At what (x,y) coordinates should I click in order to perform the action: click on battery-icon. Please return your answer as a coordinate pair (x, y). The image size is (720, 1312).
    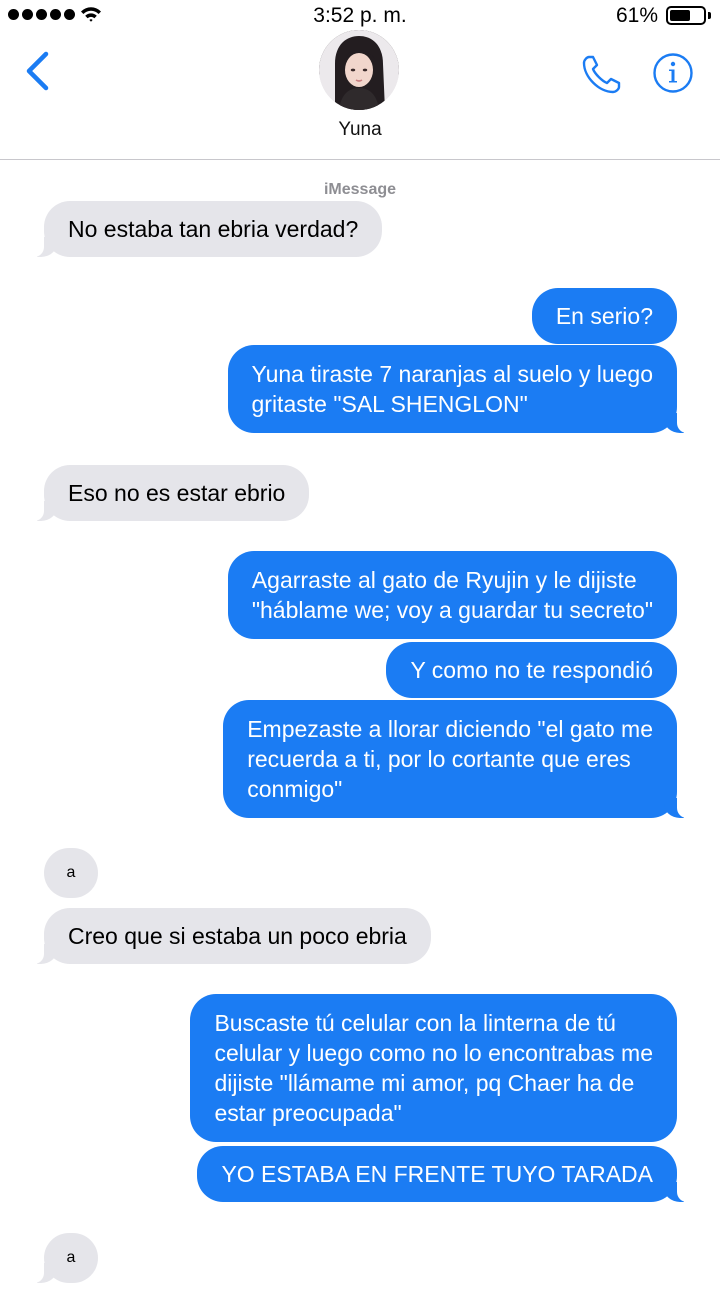
    Looking at the image, I should click on (686, 15).